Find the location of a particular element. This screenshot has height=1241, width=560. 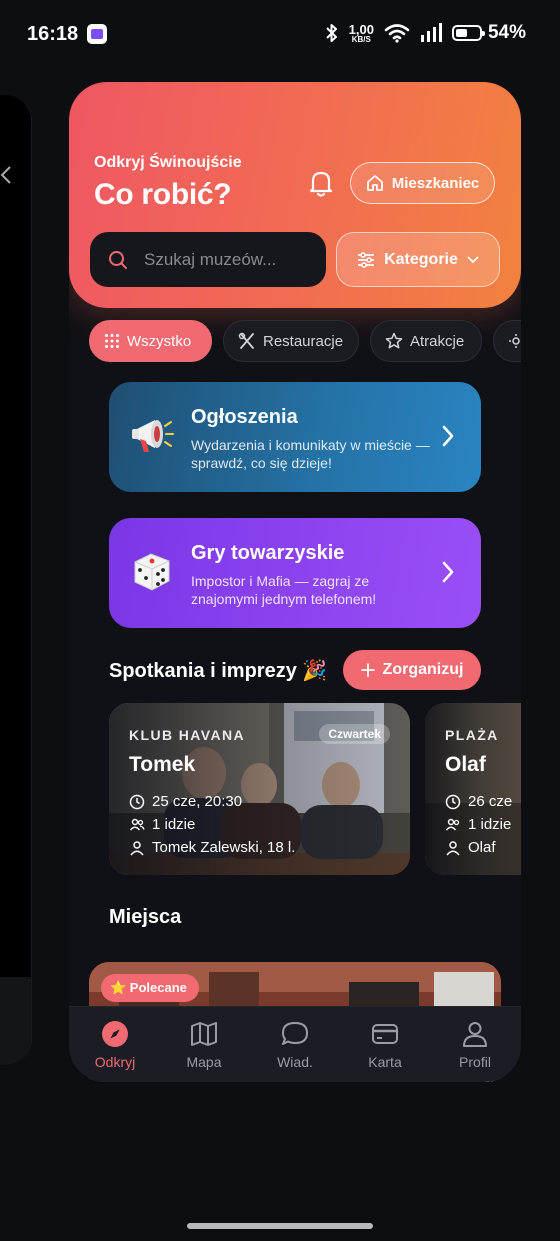

category-chips: Wszystko Restauracje Atrakcje is located at coordinates (305, 341).